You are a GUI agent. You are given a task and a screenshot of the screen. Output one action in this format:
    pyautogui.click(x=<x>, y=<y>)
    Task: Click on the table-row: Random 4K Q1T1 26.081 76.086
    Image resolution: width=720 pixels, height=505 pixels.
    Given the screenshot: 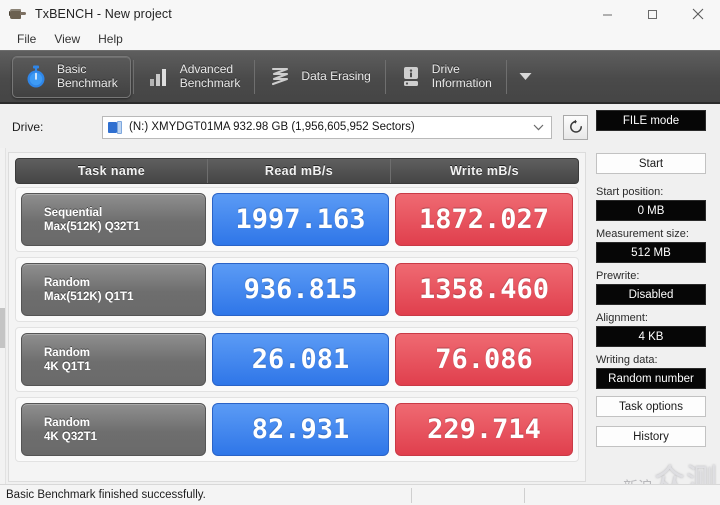 What is the action you would take?
    pyautogui.click(x=297, y=359)
    